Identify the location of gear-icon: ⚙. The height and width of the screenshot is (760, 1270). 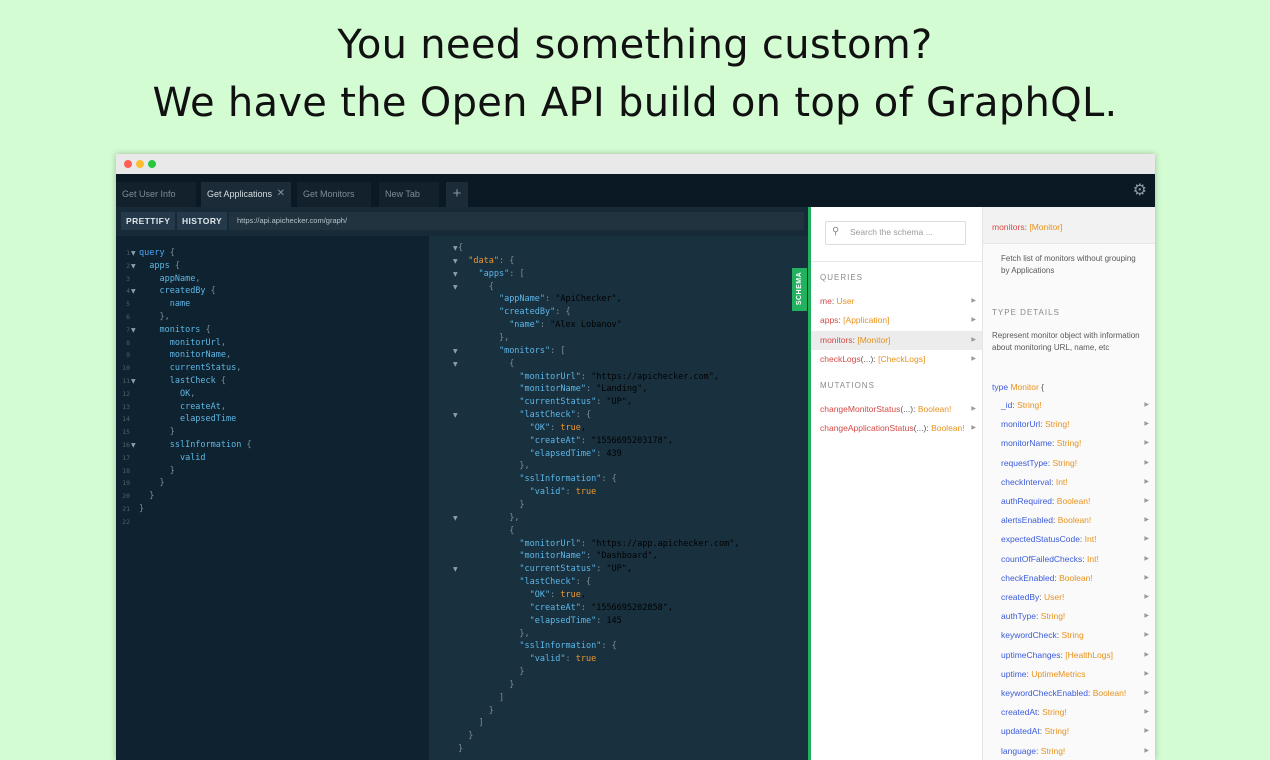
(1140, 189).